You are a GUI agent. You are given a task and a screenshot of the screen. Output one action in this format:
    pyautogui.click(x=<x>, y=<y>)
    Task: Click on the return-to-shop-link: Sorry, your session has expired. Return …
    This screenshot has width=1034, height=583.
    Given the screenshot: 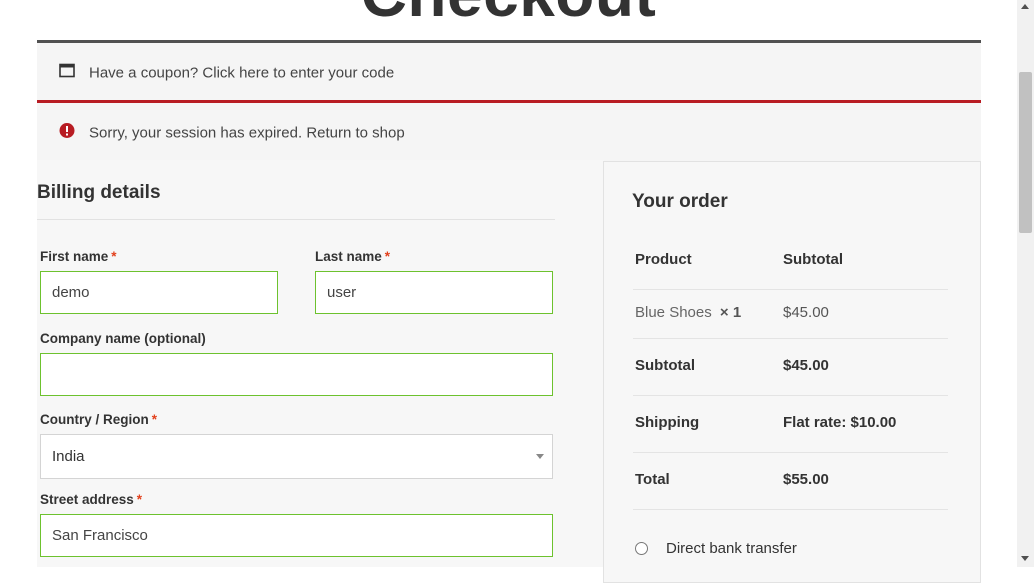 What is the action you would take?
    pyautogui.click(x=247, y=133)
    